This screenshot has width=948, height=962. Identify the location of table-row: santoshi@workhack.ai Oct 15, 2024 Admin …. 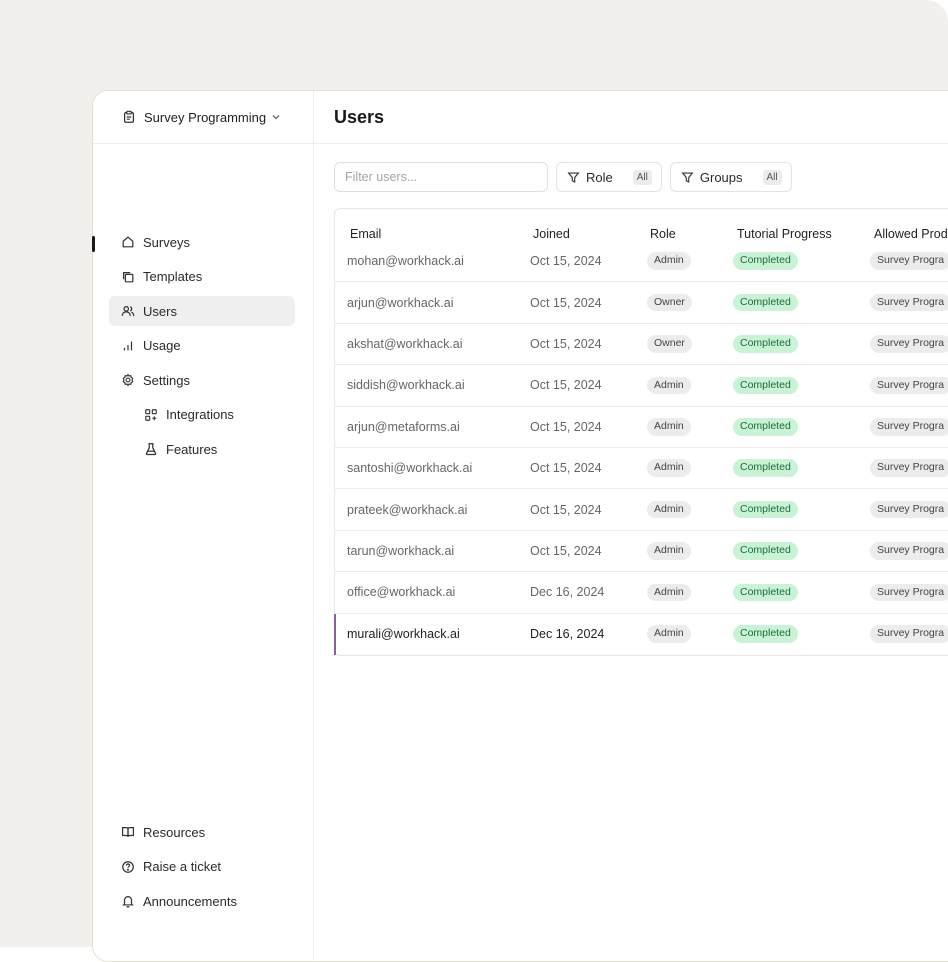
(641, 469).